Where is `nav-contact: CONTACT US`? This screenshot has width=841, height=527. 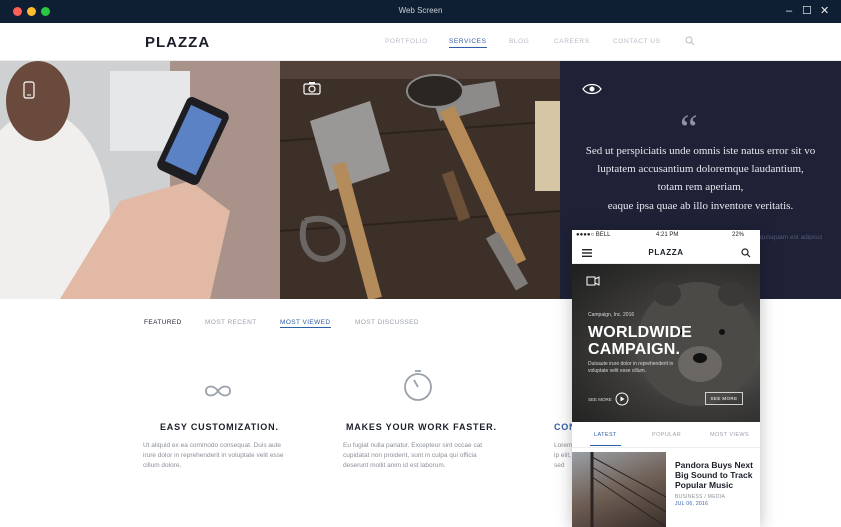 nav-contact: CONTACT US is located at coordinates (637, 41).